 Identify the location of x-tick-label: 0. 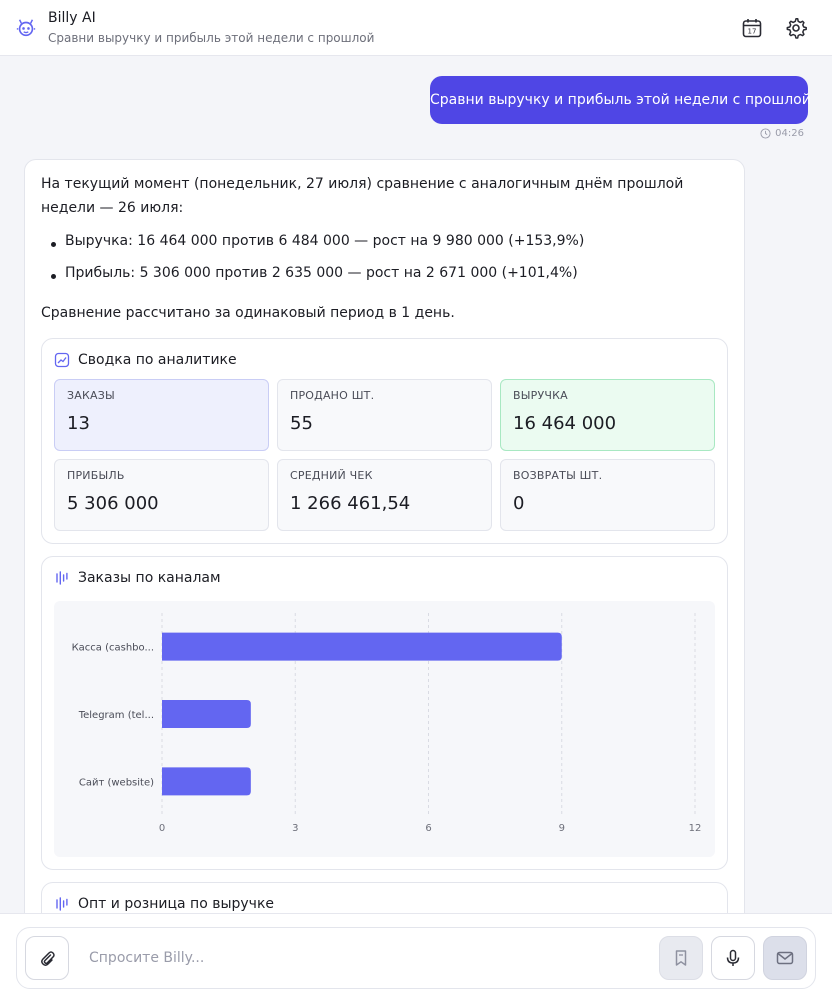
(162, 828).